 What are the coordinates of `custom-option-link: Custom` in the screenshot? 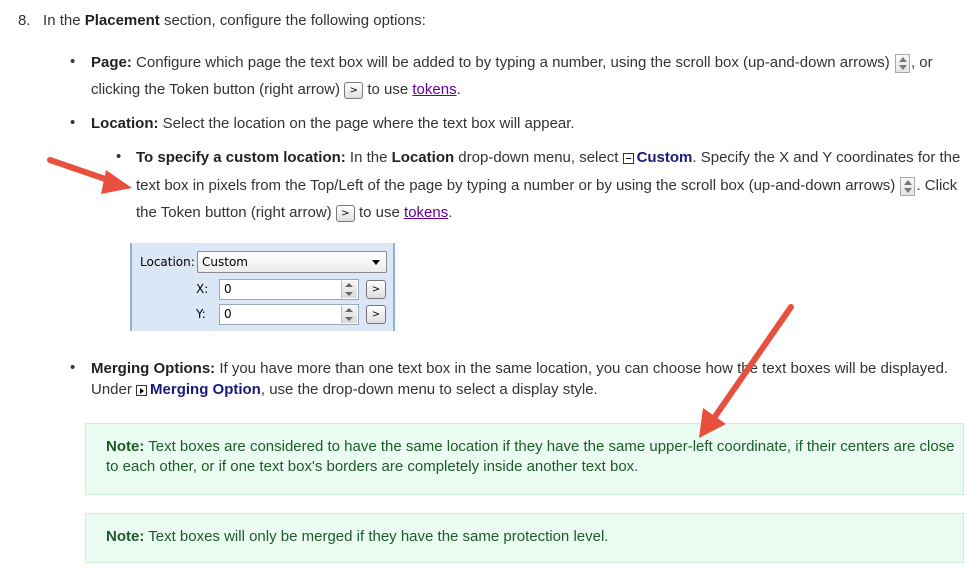 It's located at (665, 157).